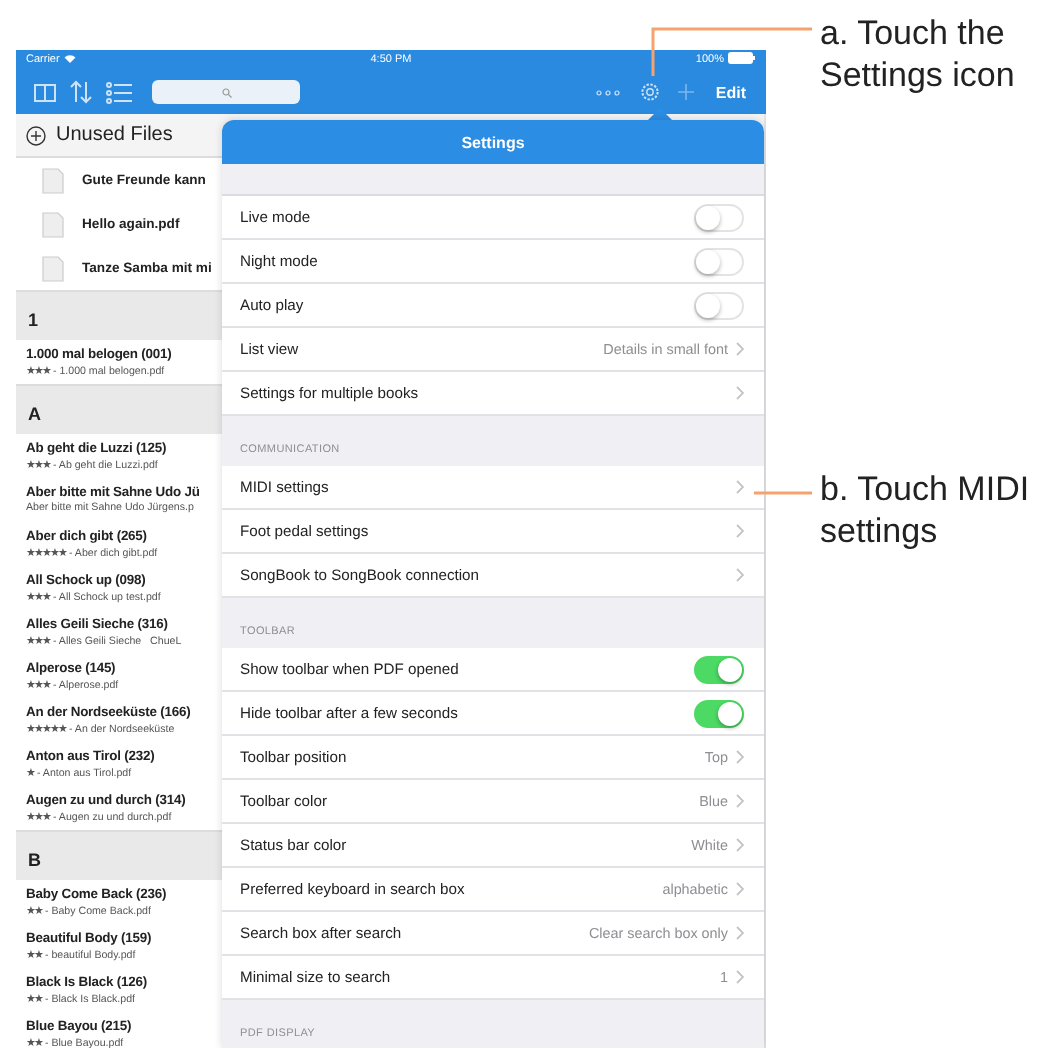 The image size is (1062, 1048). What do you see at coordinates (783, 493) in the screenshot?
I see `leader-line` at bounding box center [783, 493].